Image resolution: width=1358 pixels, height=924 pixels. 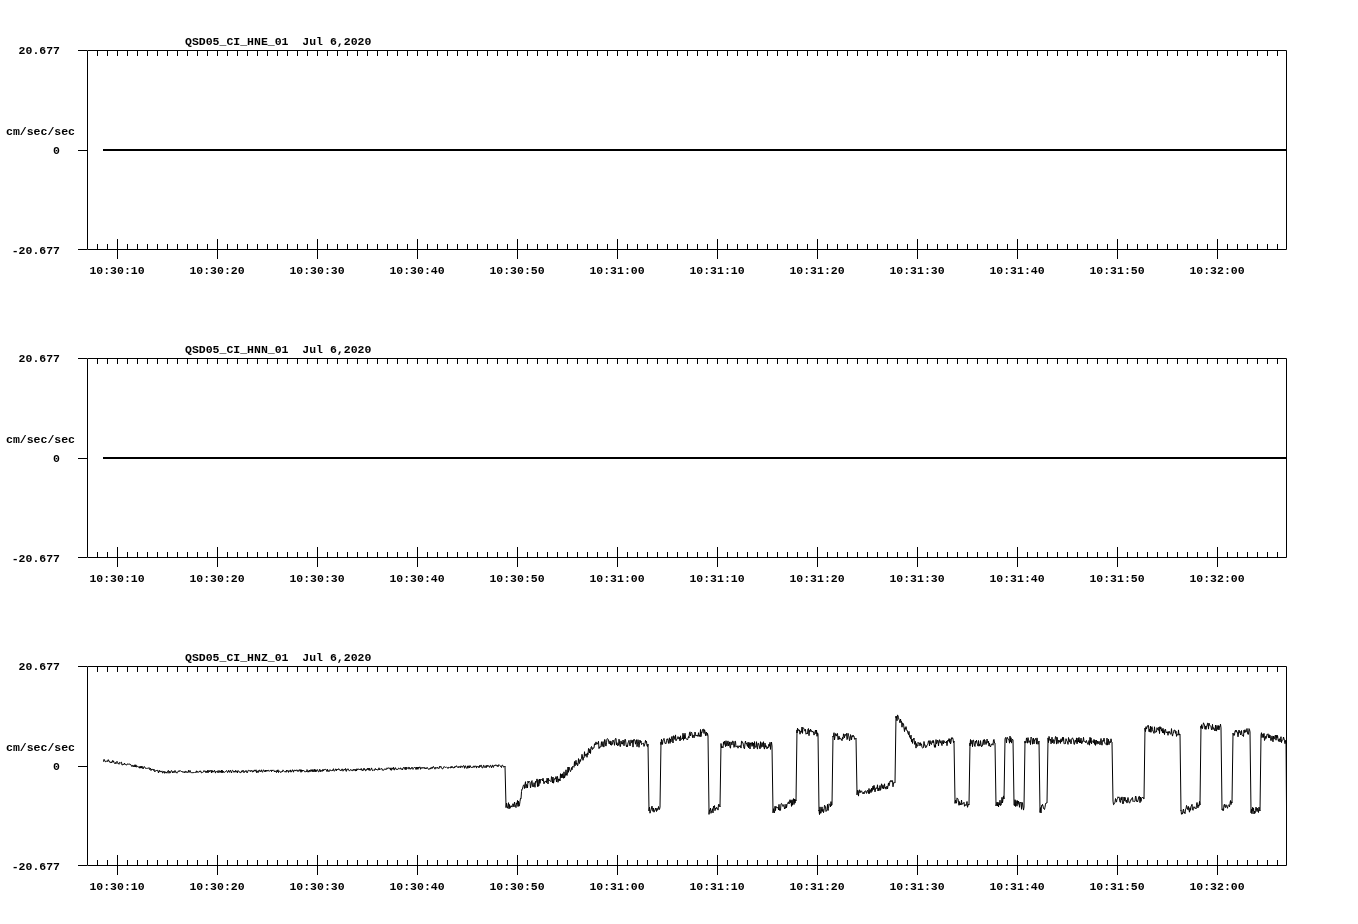 What do you see at coordinates (278, 349) in the screenshot?
I see `plot-title: QSD05_CI_HNN_01 Jul 6,2020` at bounding box center [278, 349].